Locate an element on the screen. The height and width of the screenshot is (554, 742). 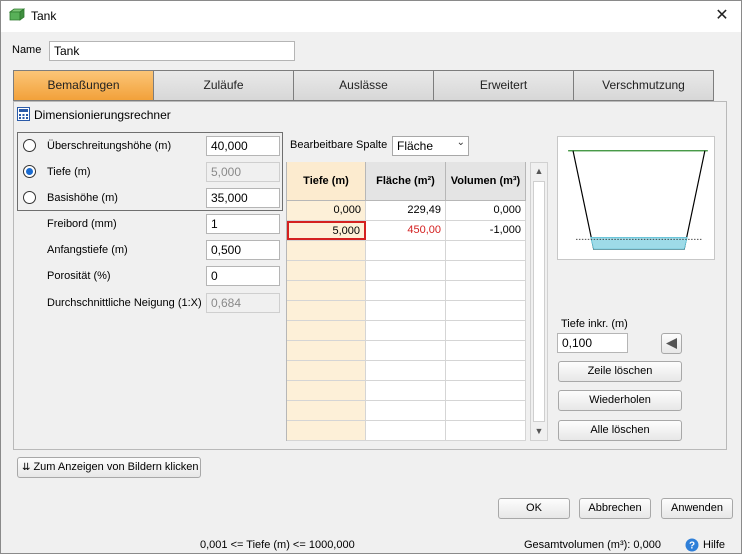
repeat-button: Wiederholen is located at coordinates (620, 400).